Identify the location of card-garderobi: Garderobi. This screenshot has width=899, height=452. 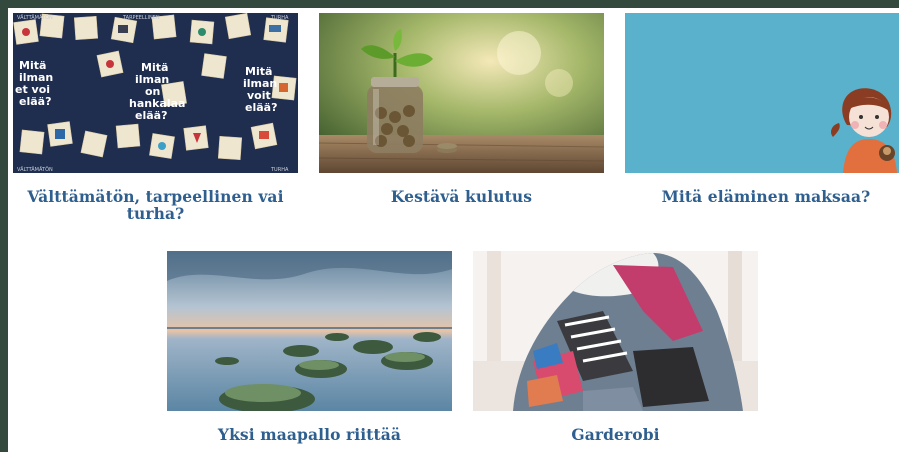
(615, 351).